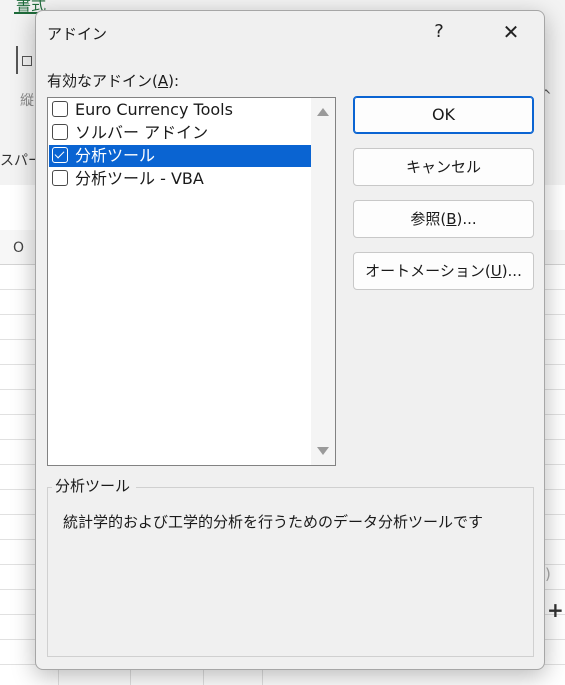 The image size is (565, 685). I want to click on scroll-down-arrow-icon, so click(323, 451).